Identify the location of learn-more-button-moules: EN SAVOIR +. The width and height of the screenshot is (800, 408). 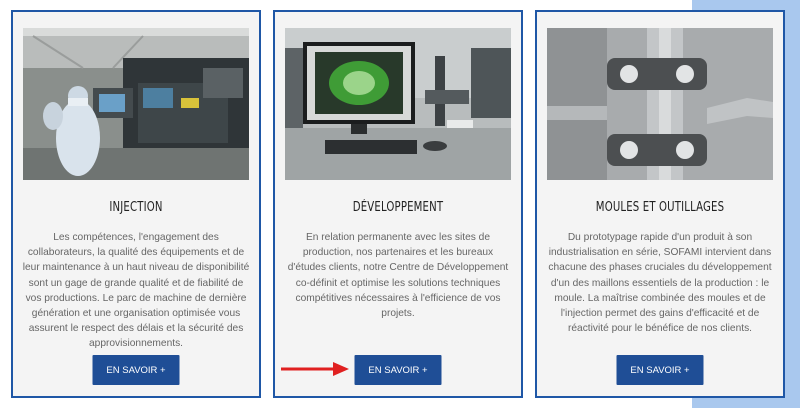
(660, 370).